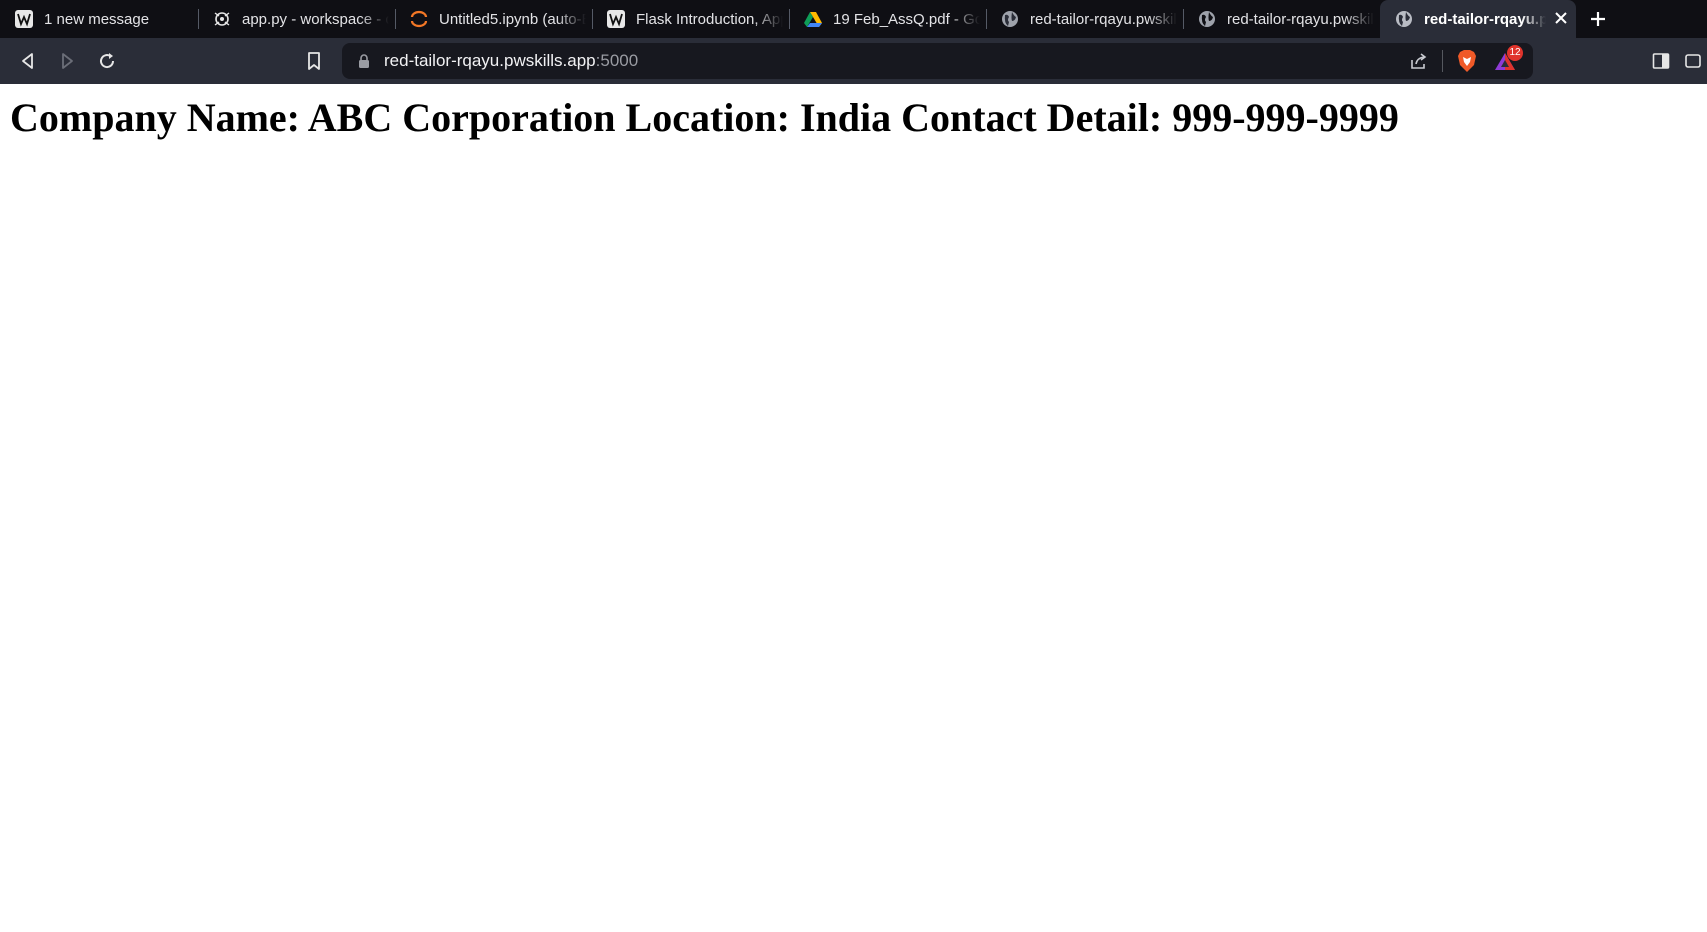  Describe the element at coordinates (222, 19) in the screenshot. I see `vscode-workspace-icon` at that location.